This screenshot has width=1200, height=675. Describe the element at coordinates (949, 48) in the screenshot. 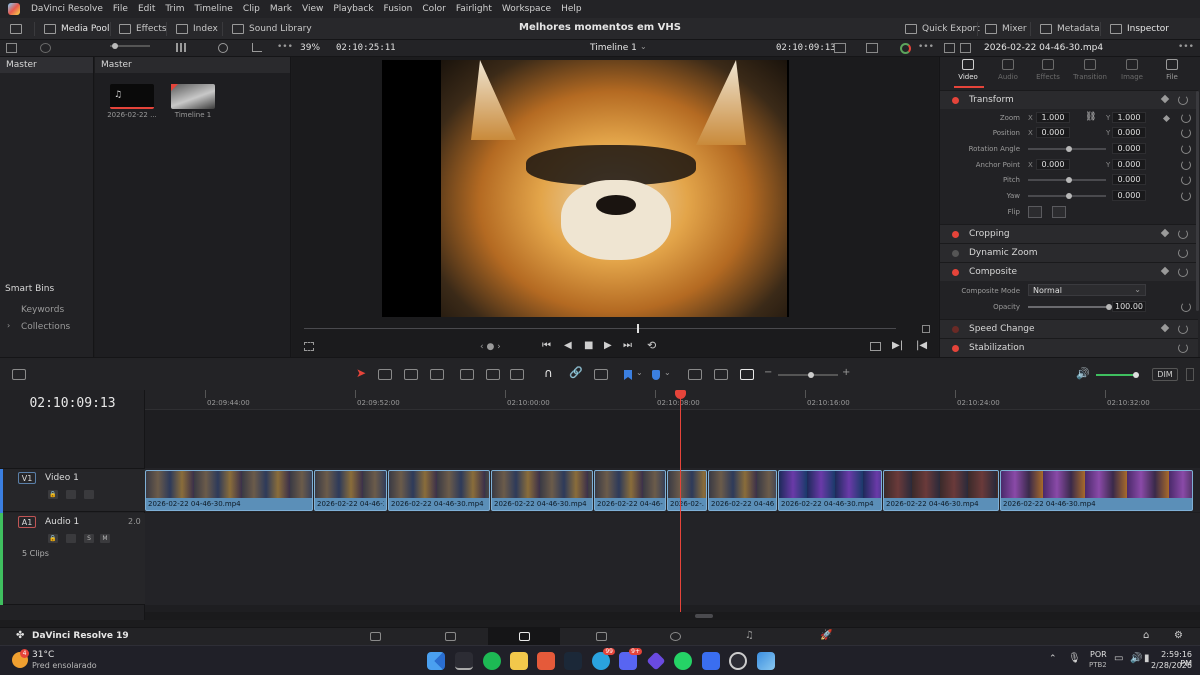

I see `inspector-image-icon` at that location.